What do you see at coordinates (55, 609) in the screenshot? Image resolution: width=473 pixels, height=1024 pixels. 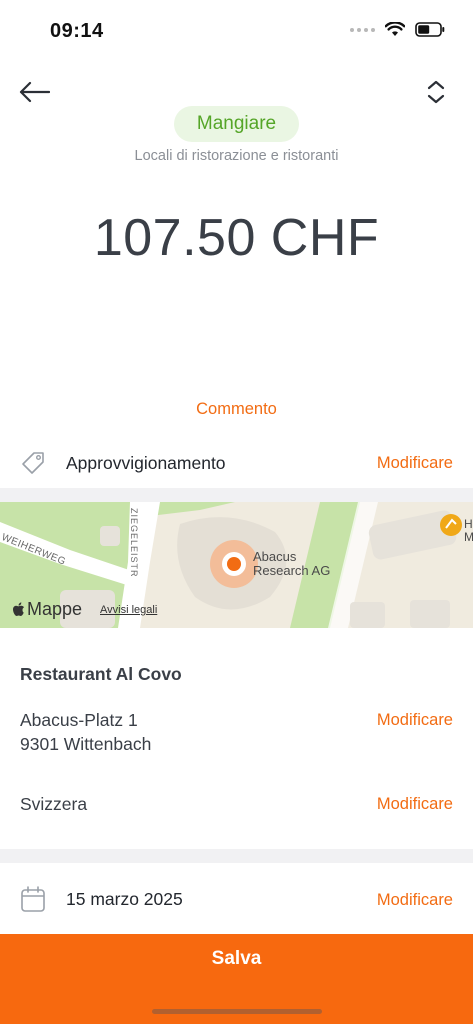 I see `map-brand-label: Mappe` at bounding box center [55, 609].